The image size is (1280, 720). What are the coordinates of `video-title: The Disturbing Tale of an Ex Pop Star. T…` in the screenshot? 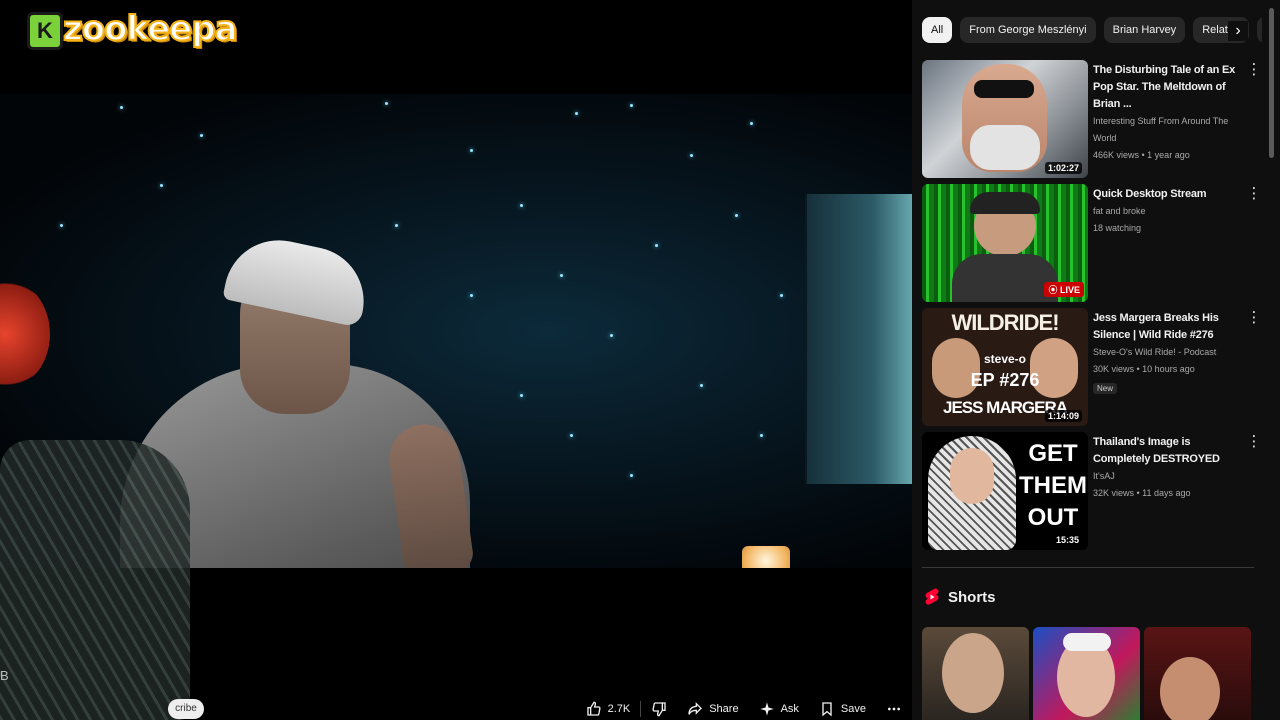 It's located at (1168, 87).